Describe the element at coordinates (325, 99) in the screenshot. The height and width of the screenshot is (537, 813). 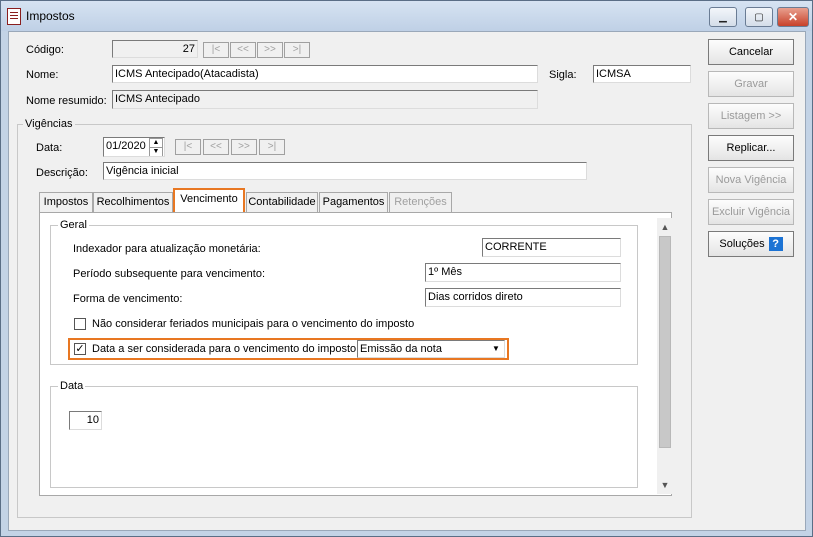
I see `nome-resumido-field: ICMS Antecipado` at that location.